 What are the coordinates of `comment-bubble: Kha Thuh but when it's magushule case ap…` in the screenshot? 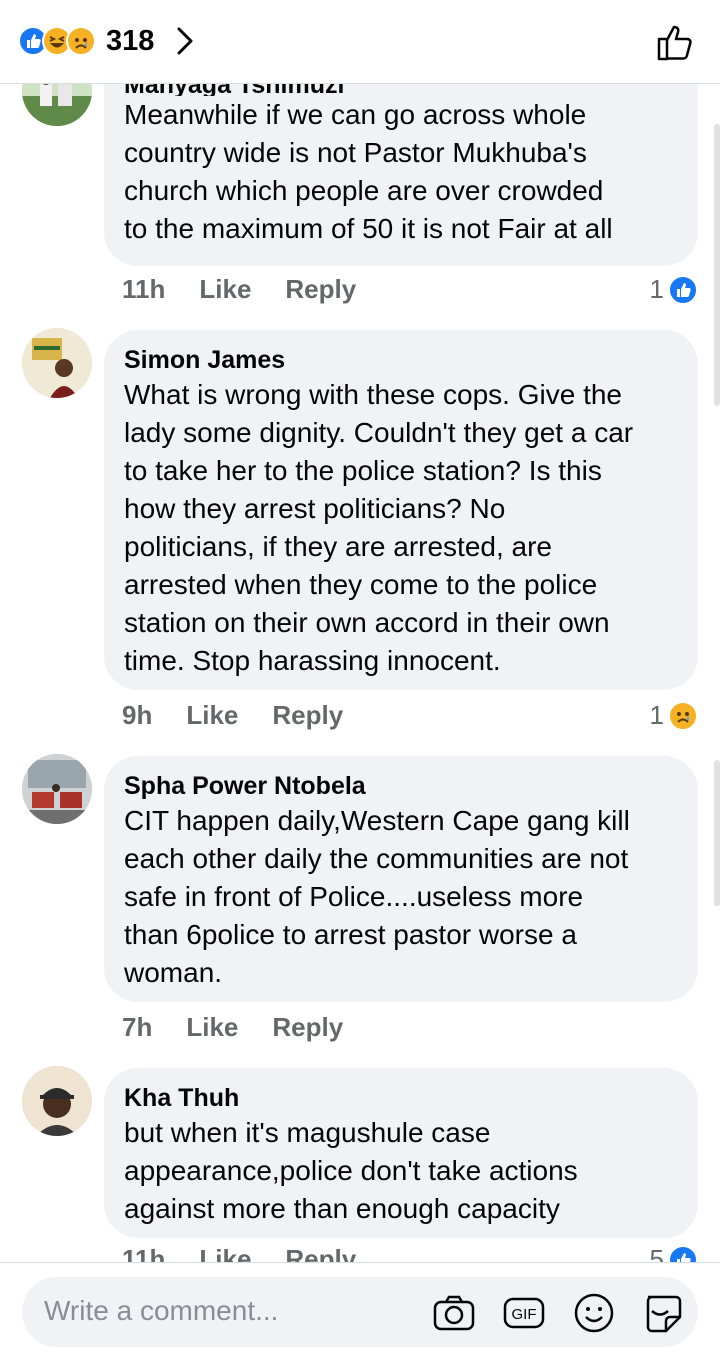 It's located at (401, 1153).